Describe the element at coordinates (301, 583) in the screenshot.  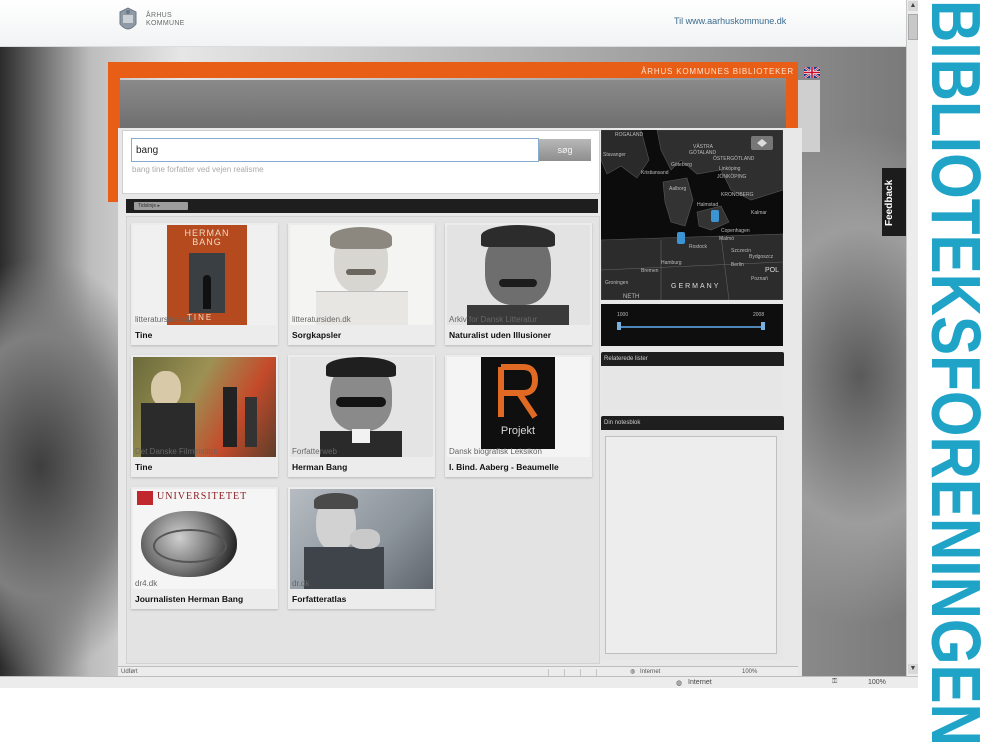
I see `result-source: dr.dk` at that location.